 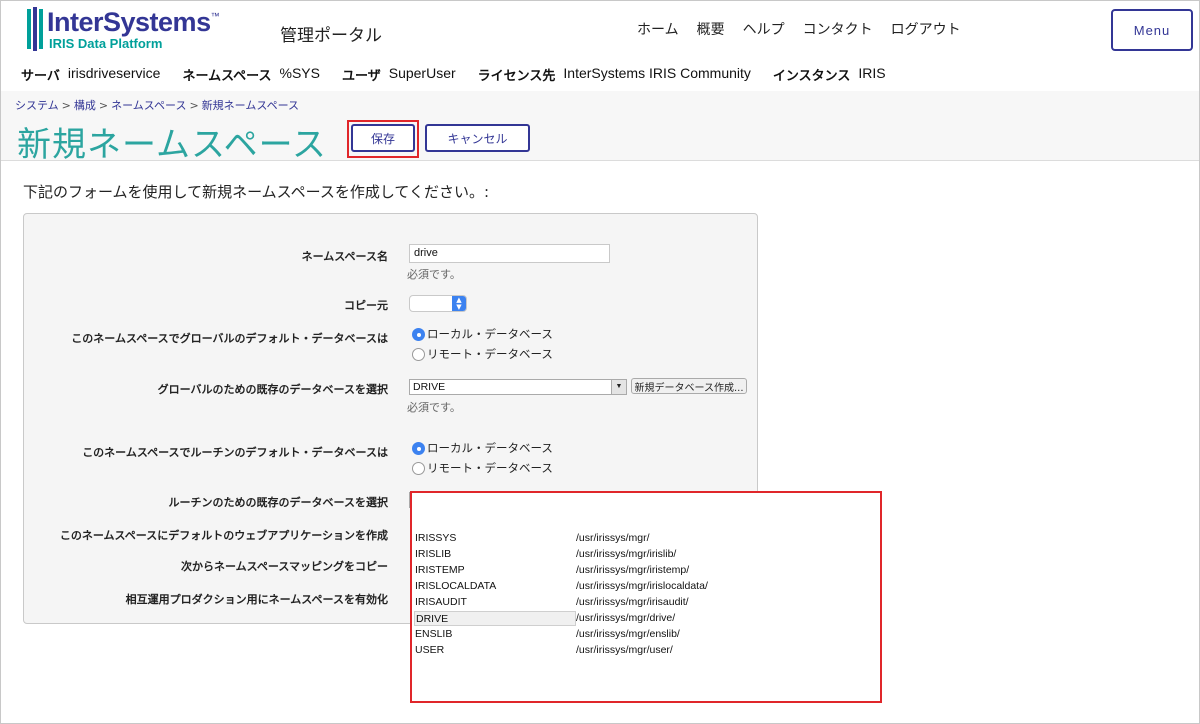 I want to click on menu-button: Menu, so click(x=1152, y=30).